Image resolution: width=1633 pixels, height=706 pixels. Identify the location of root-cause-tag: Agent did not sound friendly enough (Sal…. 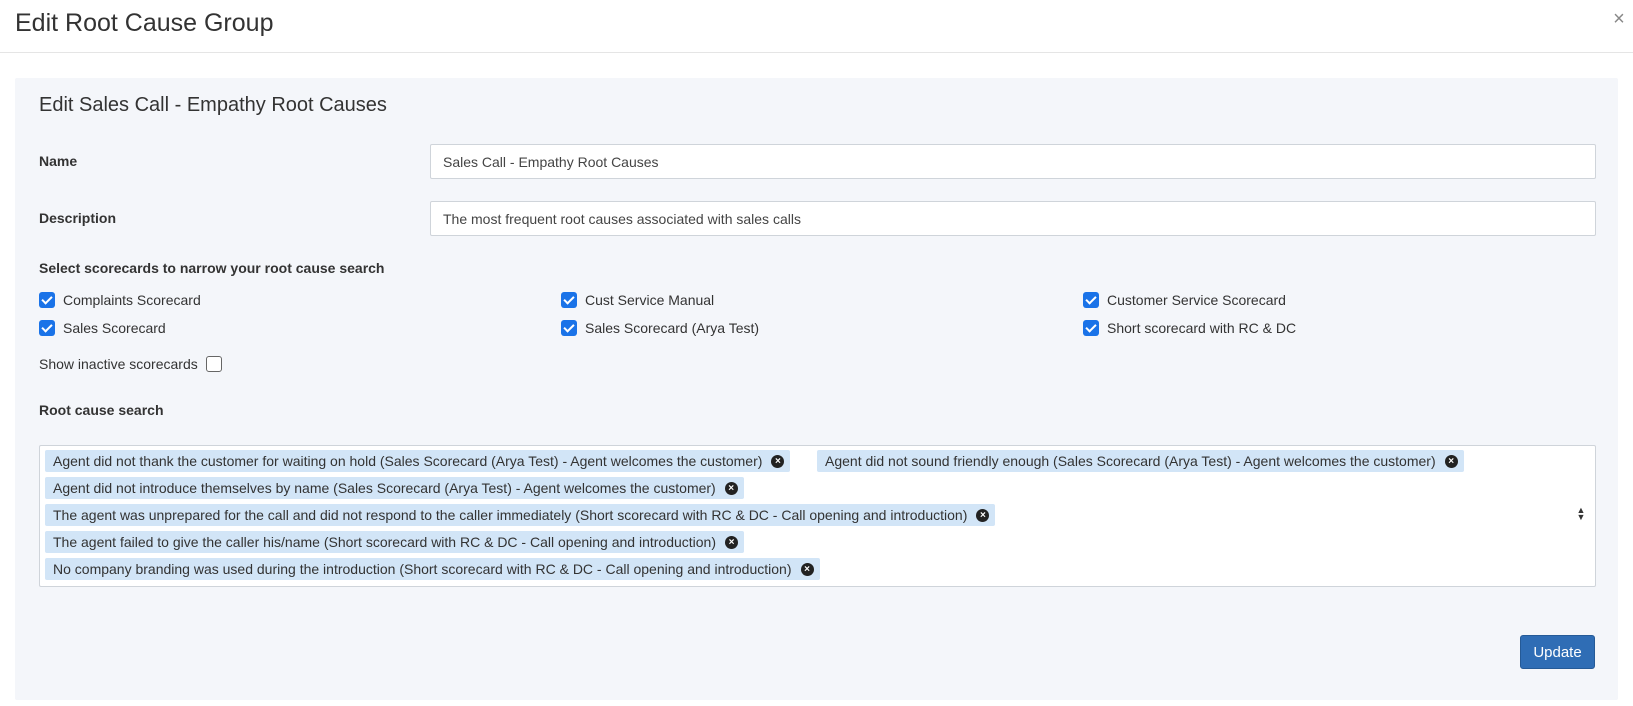
(1140, 461).